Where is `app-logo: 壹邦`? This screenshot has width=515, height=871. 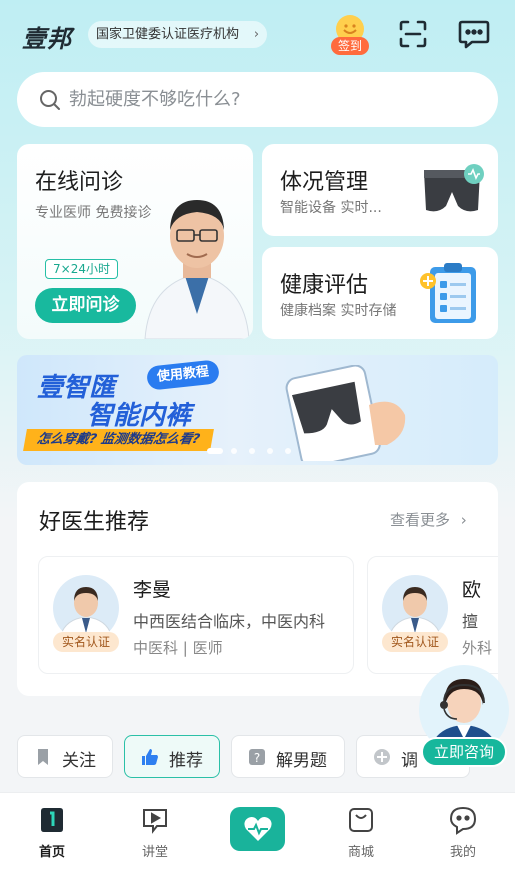
app-logo: 壹邦 is located at coordinates (47, 39).